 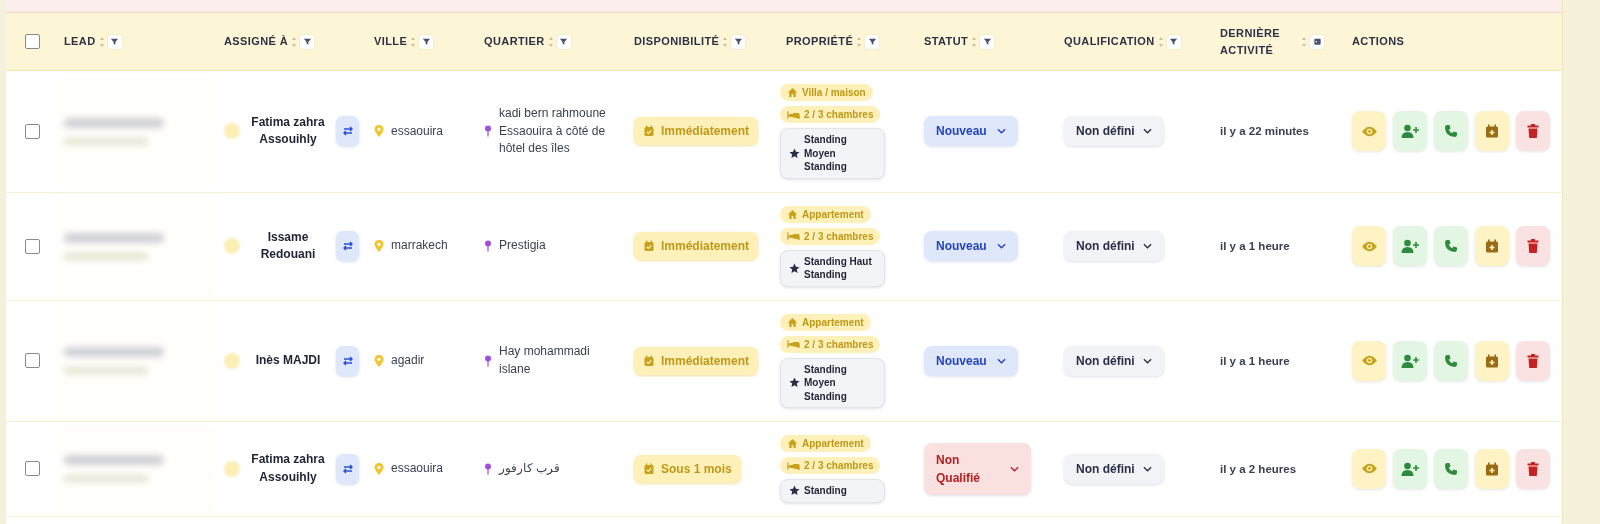 What do you see at coordinates (838, 268) in the screenshot?
I see `standing-text: Standing Haut Standing` at bounding box center [838, 268].